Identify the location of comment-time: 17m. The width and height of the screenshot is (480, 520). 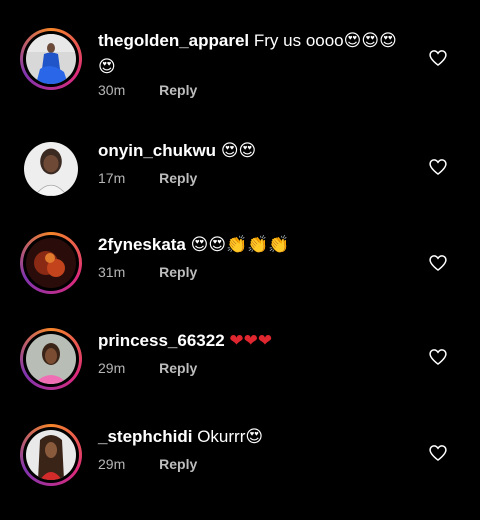
(112, 178).